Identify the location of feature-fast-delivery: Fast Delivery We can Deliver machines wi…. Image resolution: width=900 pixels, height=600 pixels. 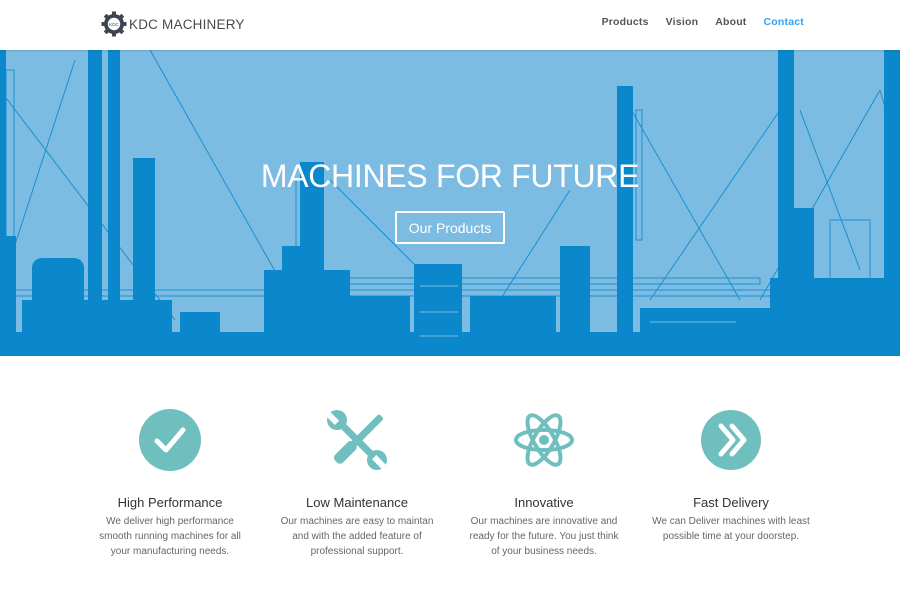
(731, 476).